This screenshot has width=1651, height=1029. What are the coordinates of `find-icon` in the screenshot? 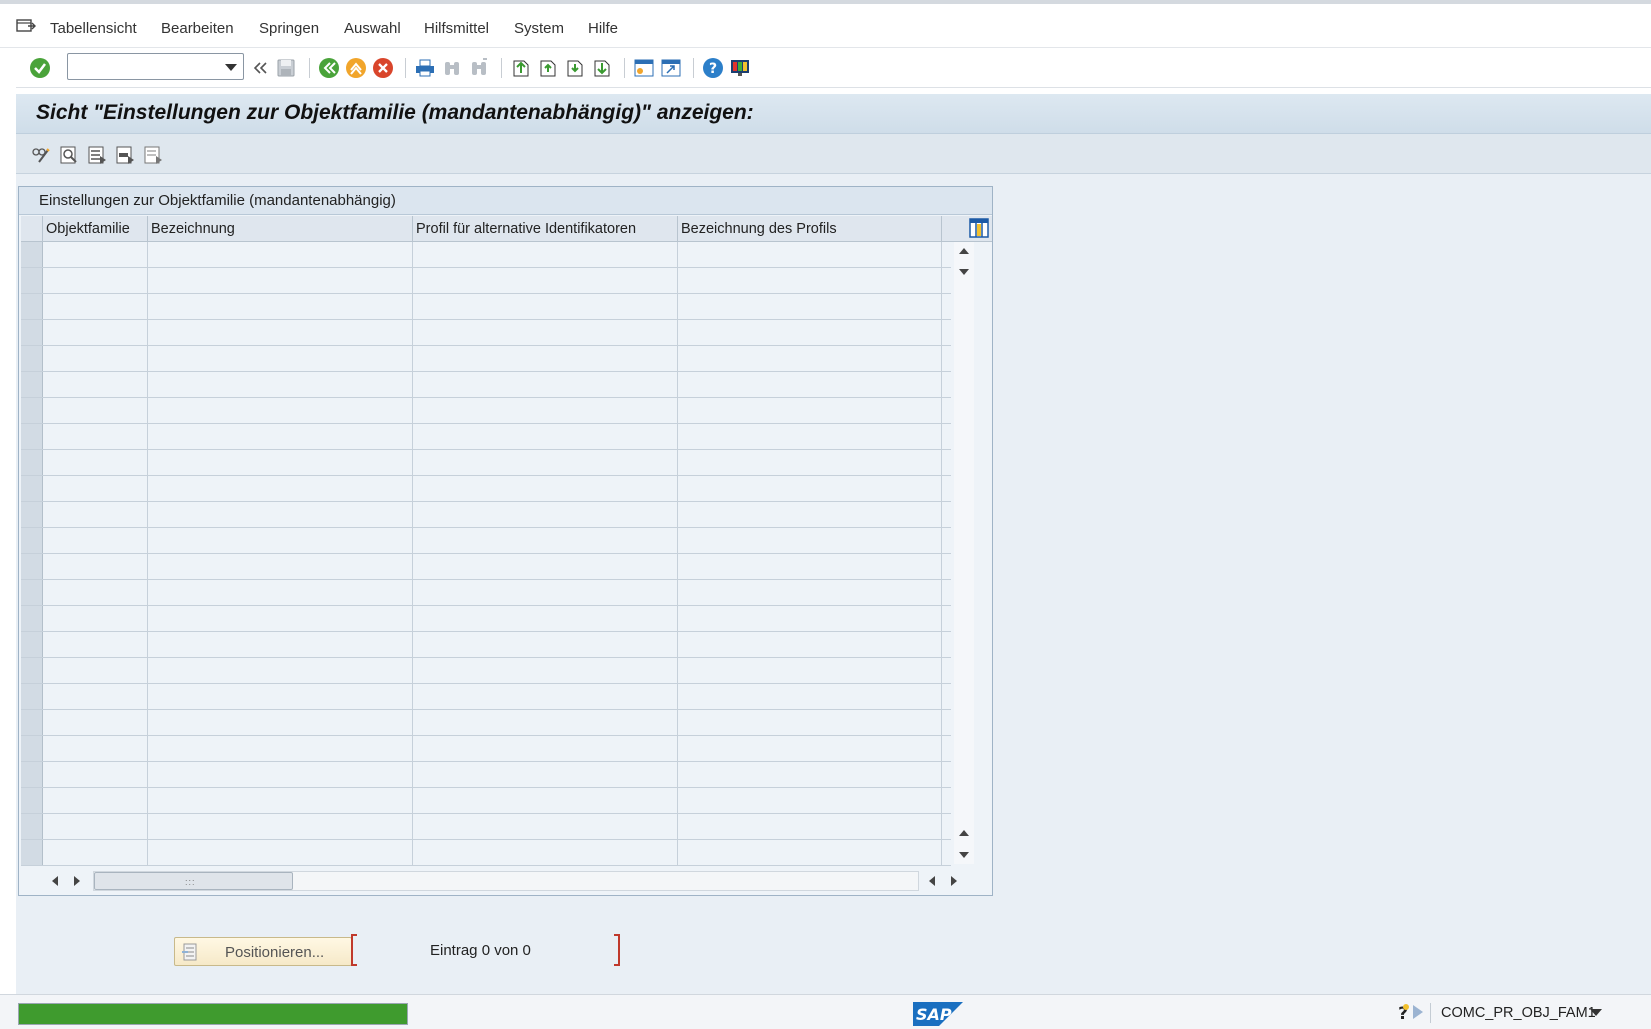 It's located at (452, 68).